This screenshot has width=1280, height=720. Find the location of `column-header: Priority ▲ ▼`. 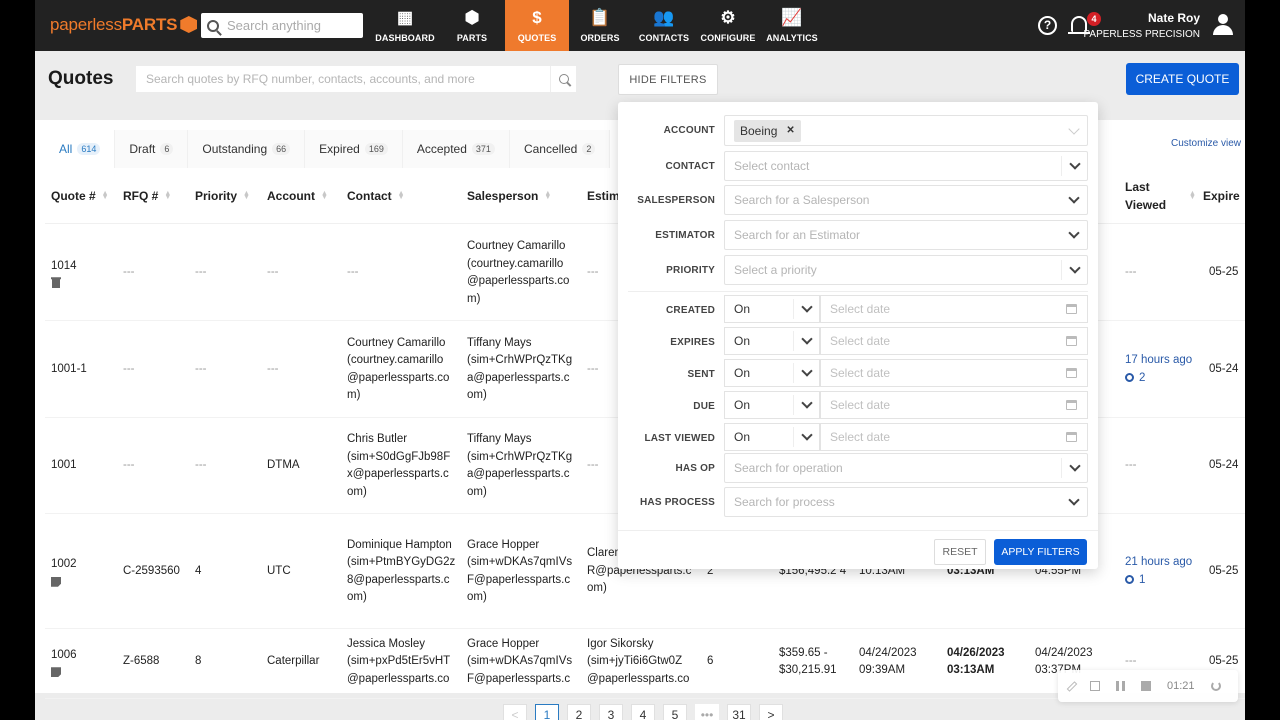

column-header: Priority ▲ ▼ is located at coordinates (222, 196).